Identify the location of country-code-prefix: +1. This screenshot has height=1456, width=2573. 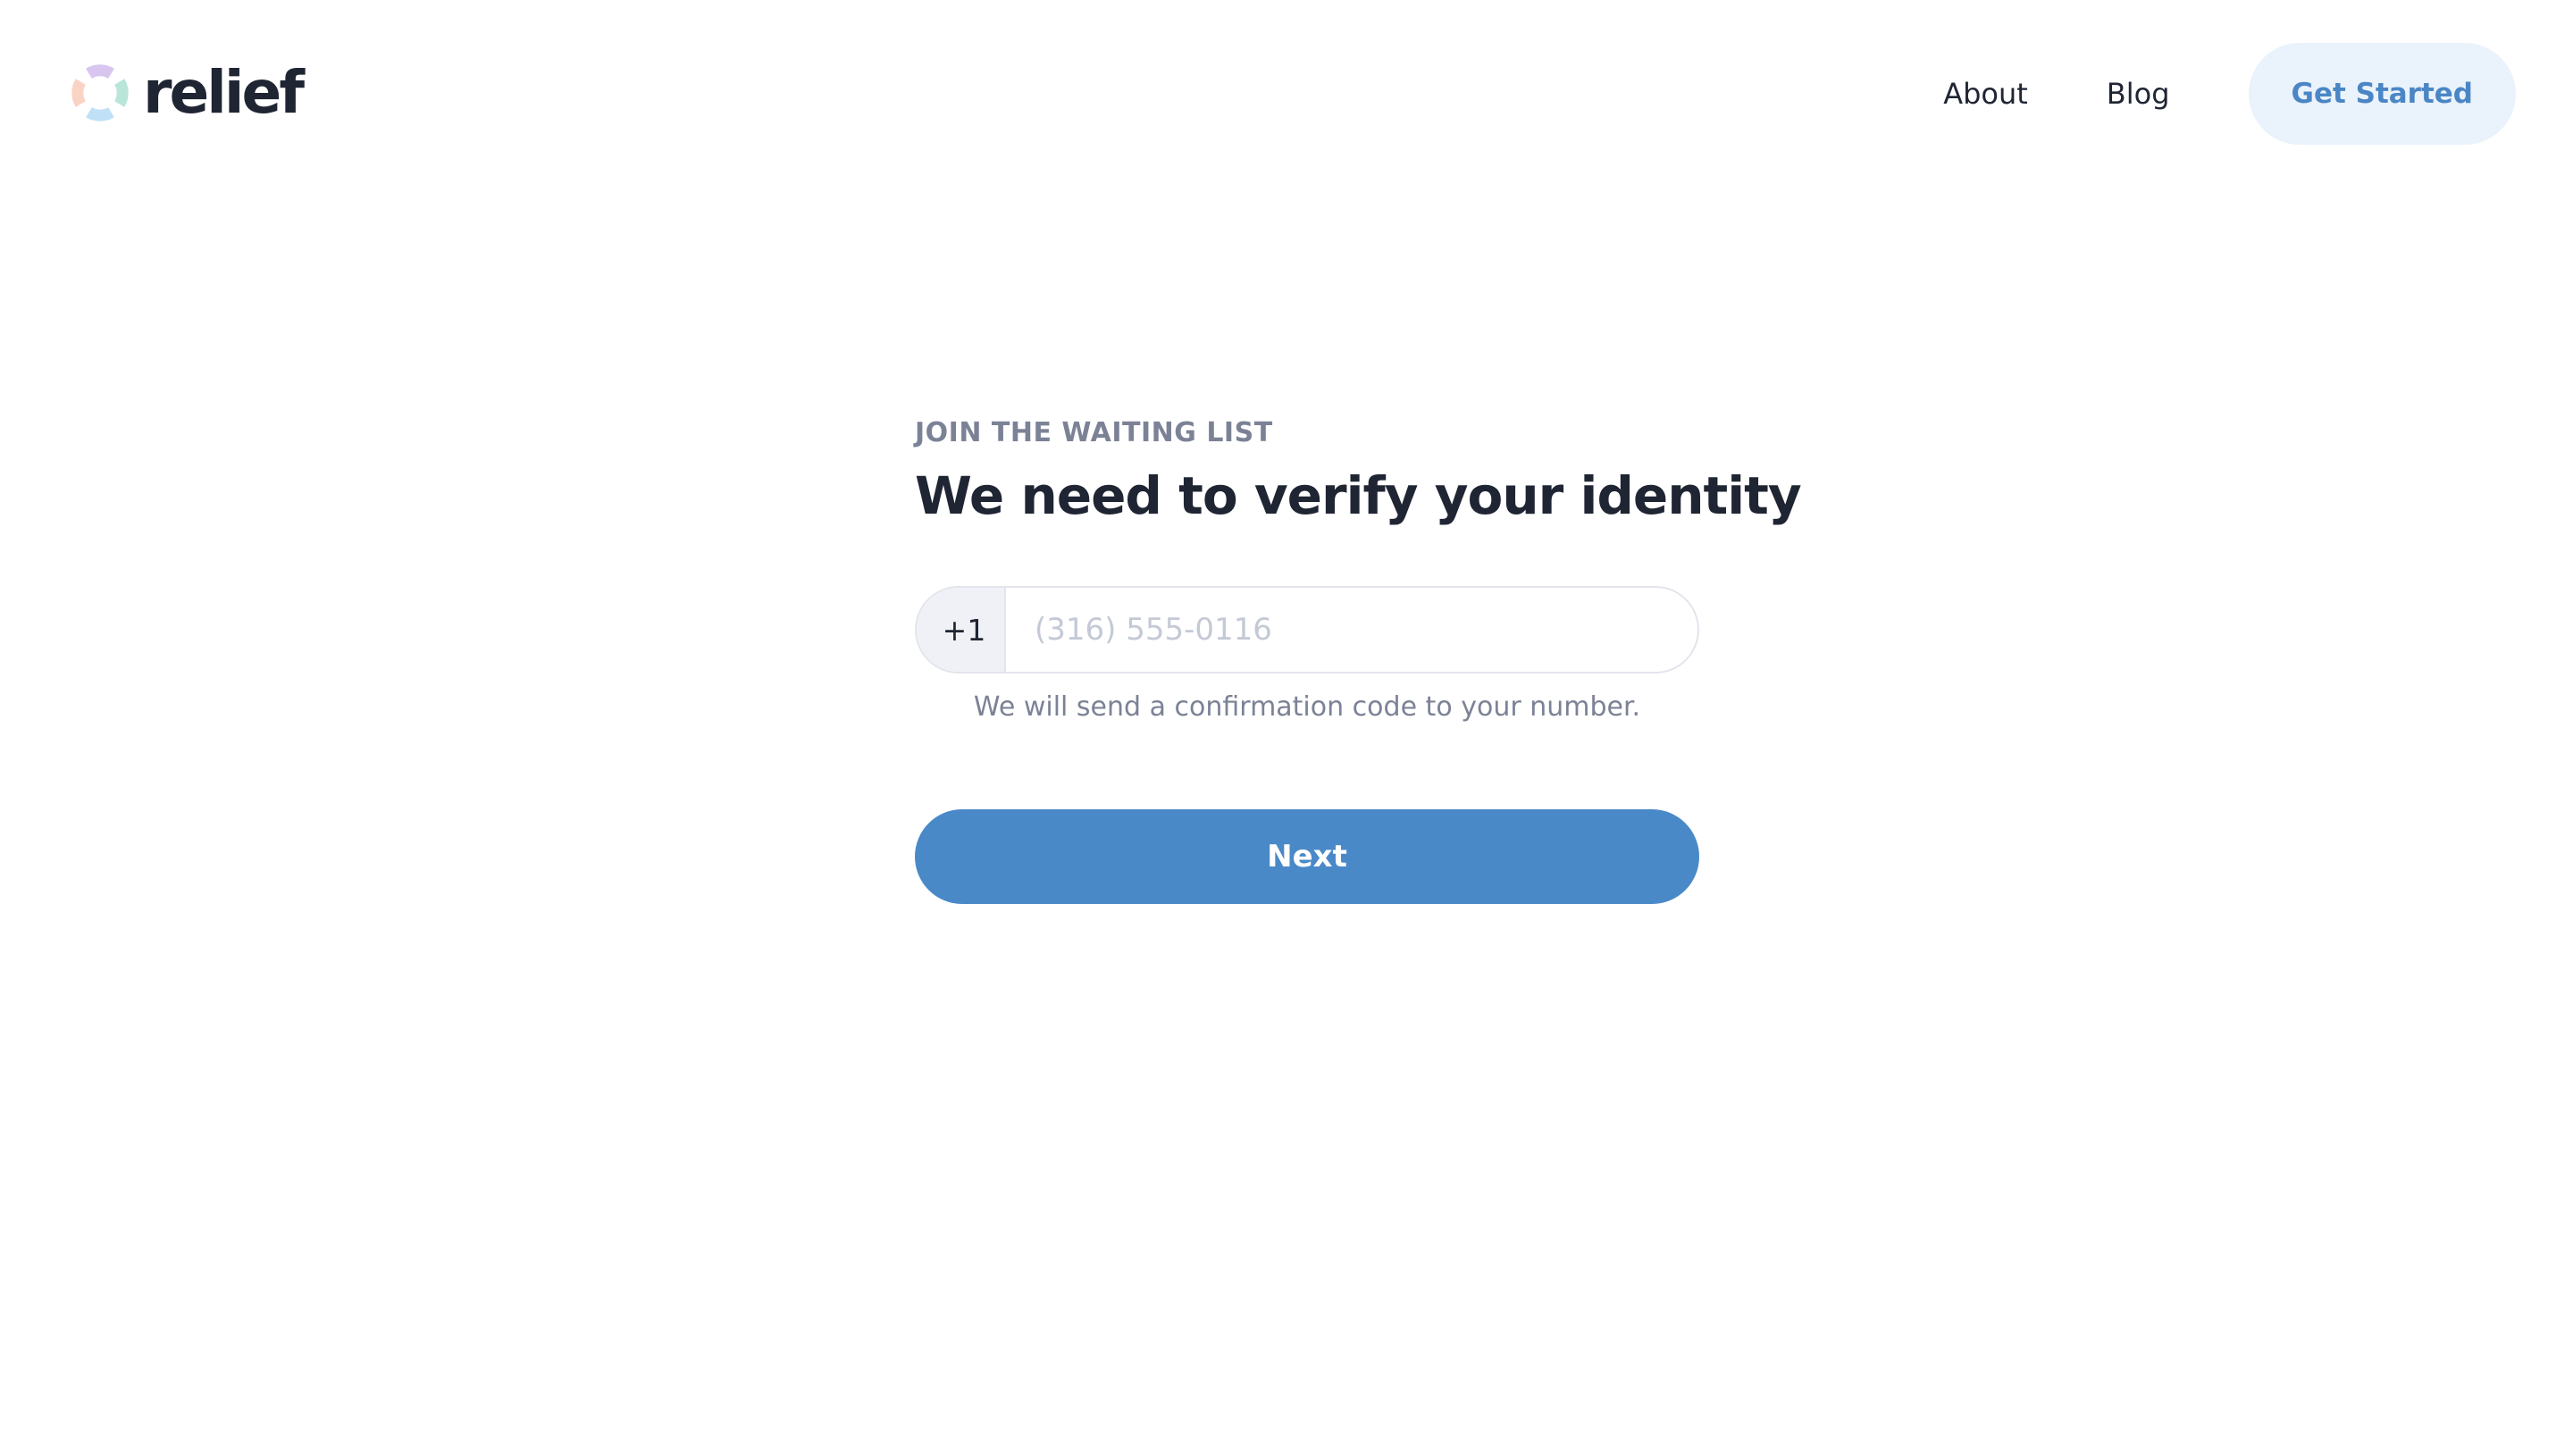
(961, 630).